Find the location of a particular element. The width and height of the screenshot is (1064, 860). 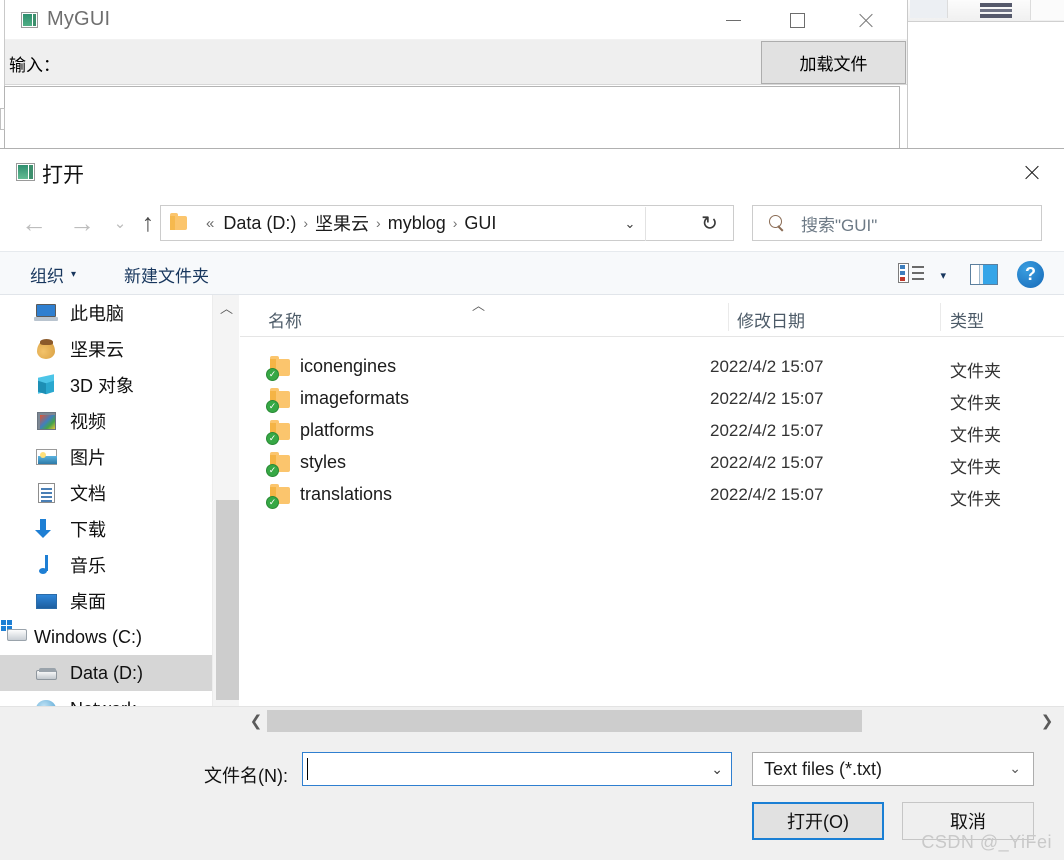

background-ribbon-tab-right is located at coordinates (1047, 10).